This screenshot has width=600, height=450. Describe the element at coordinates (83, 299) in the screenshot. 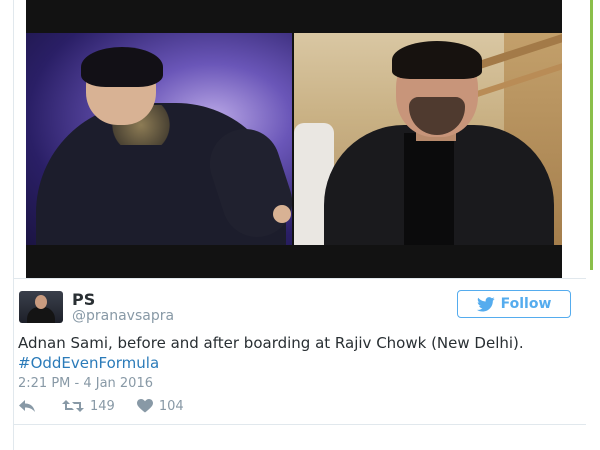

I see `display-name: PS` at that location.